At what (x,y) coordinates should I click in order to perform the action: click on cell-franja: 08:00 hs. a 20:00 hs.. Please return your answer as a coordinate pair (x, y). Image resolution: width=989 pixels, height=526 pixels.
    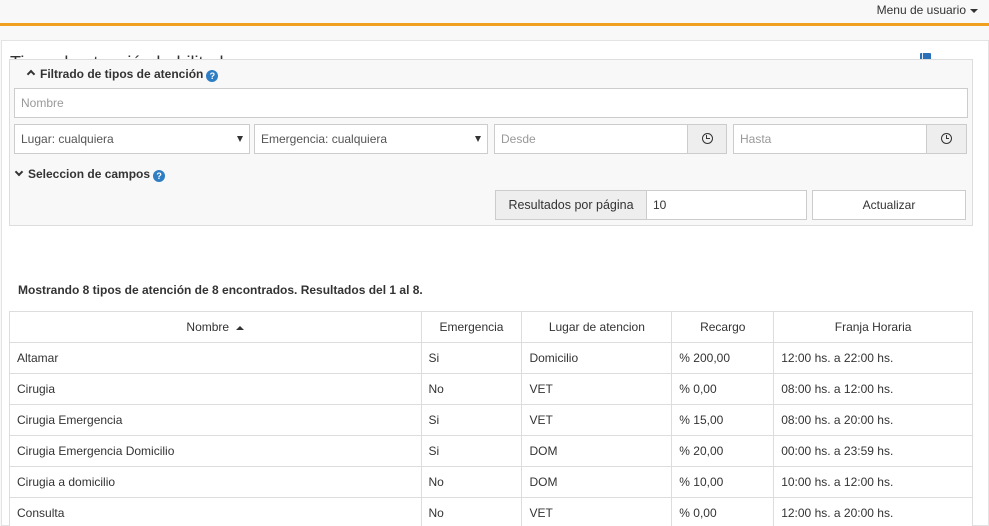
    Looking at the image, I should click on (873, 420).